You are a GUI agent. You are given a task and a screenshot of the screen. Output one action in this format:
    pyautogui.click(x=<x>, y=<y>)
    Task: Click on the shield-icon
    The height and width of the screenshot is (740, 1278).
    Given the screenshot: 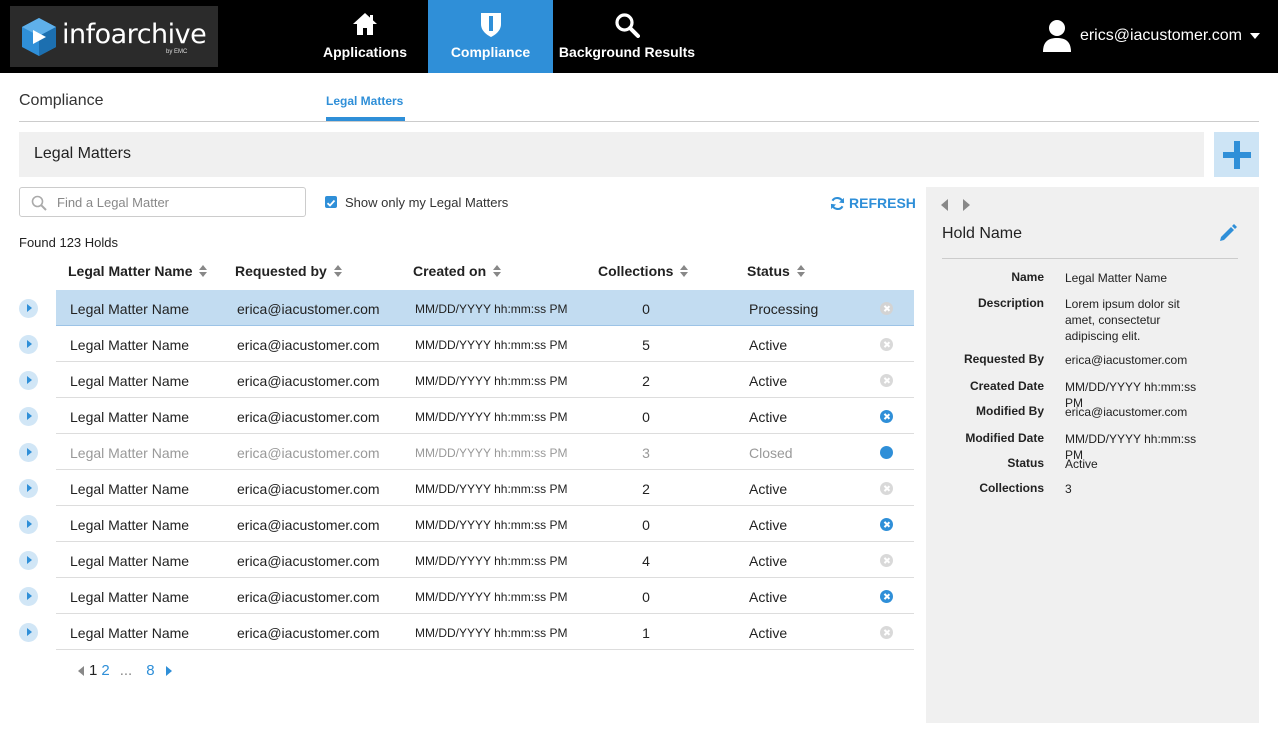 What is the action you would take?
    pyautogui.click(x=490, y=25)
    